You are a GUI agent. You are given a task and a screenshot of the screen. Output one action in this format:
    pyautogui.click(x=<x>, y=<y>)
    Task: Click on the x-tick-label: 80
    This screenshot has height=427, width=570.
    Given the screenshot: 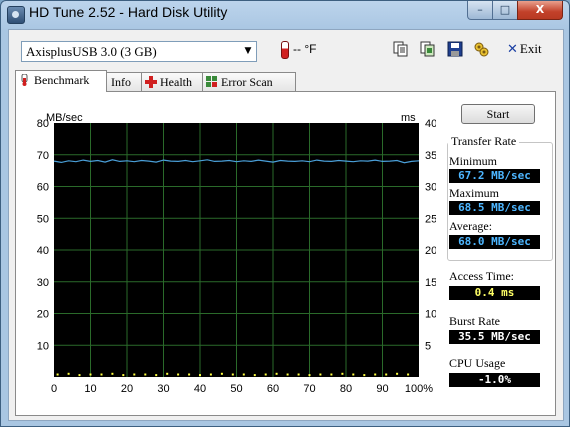 What is the action you would take?
    pyautogui.click(x=346, y=389)
    